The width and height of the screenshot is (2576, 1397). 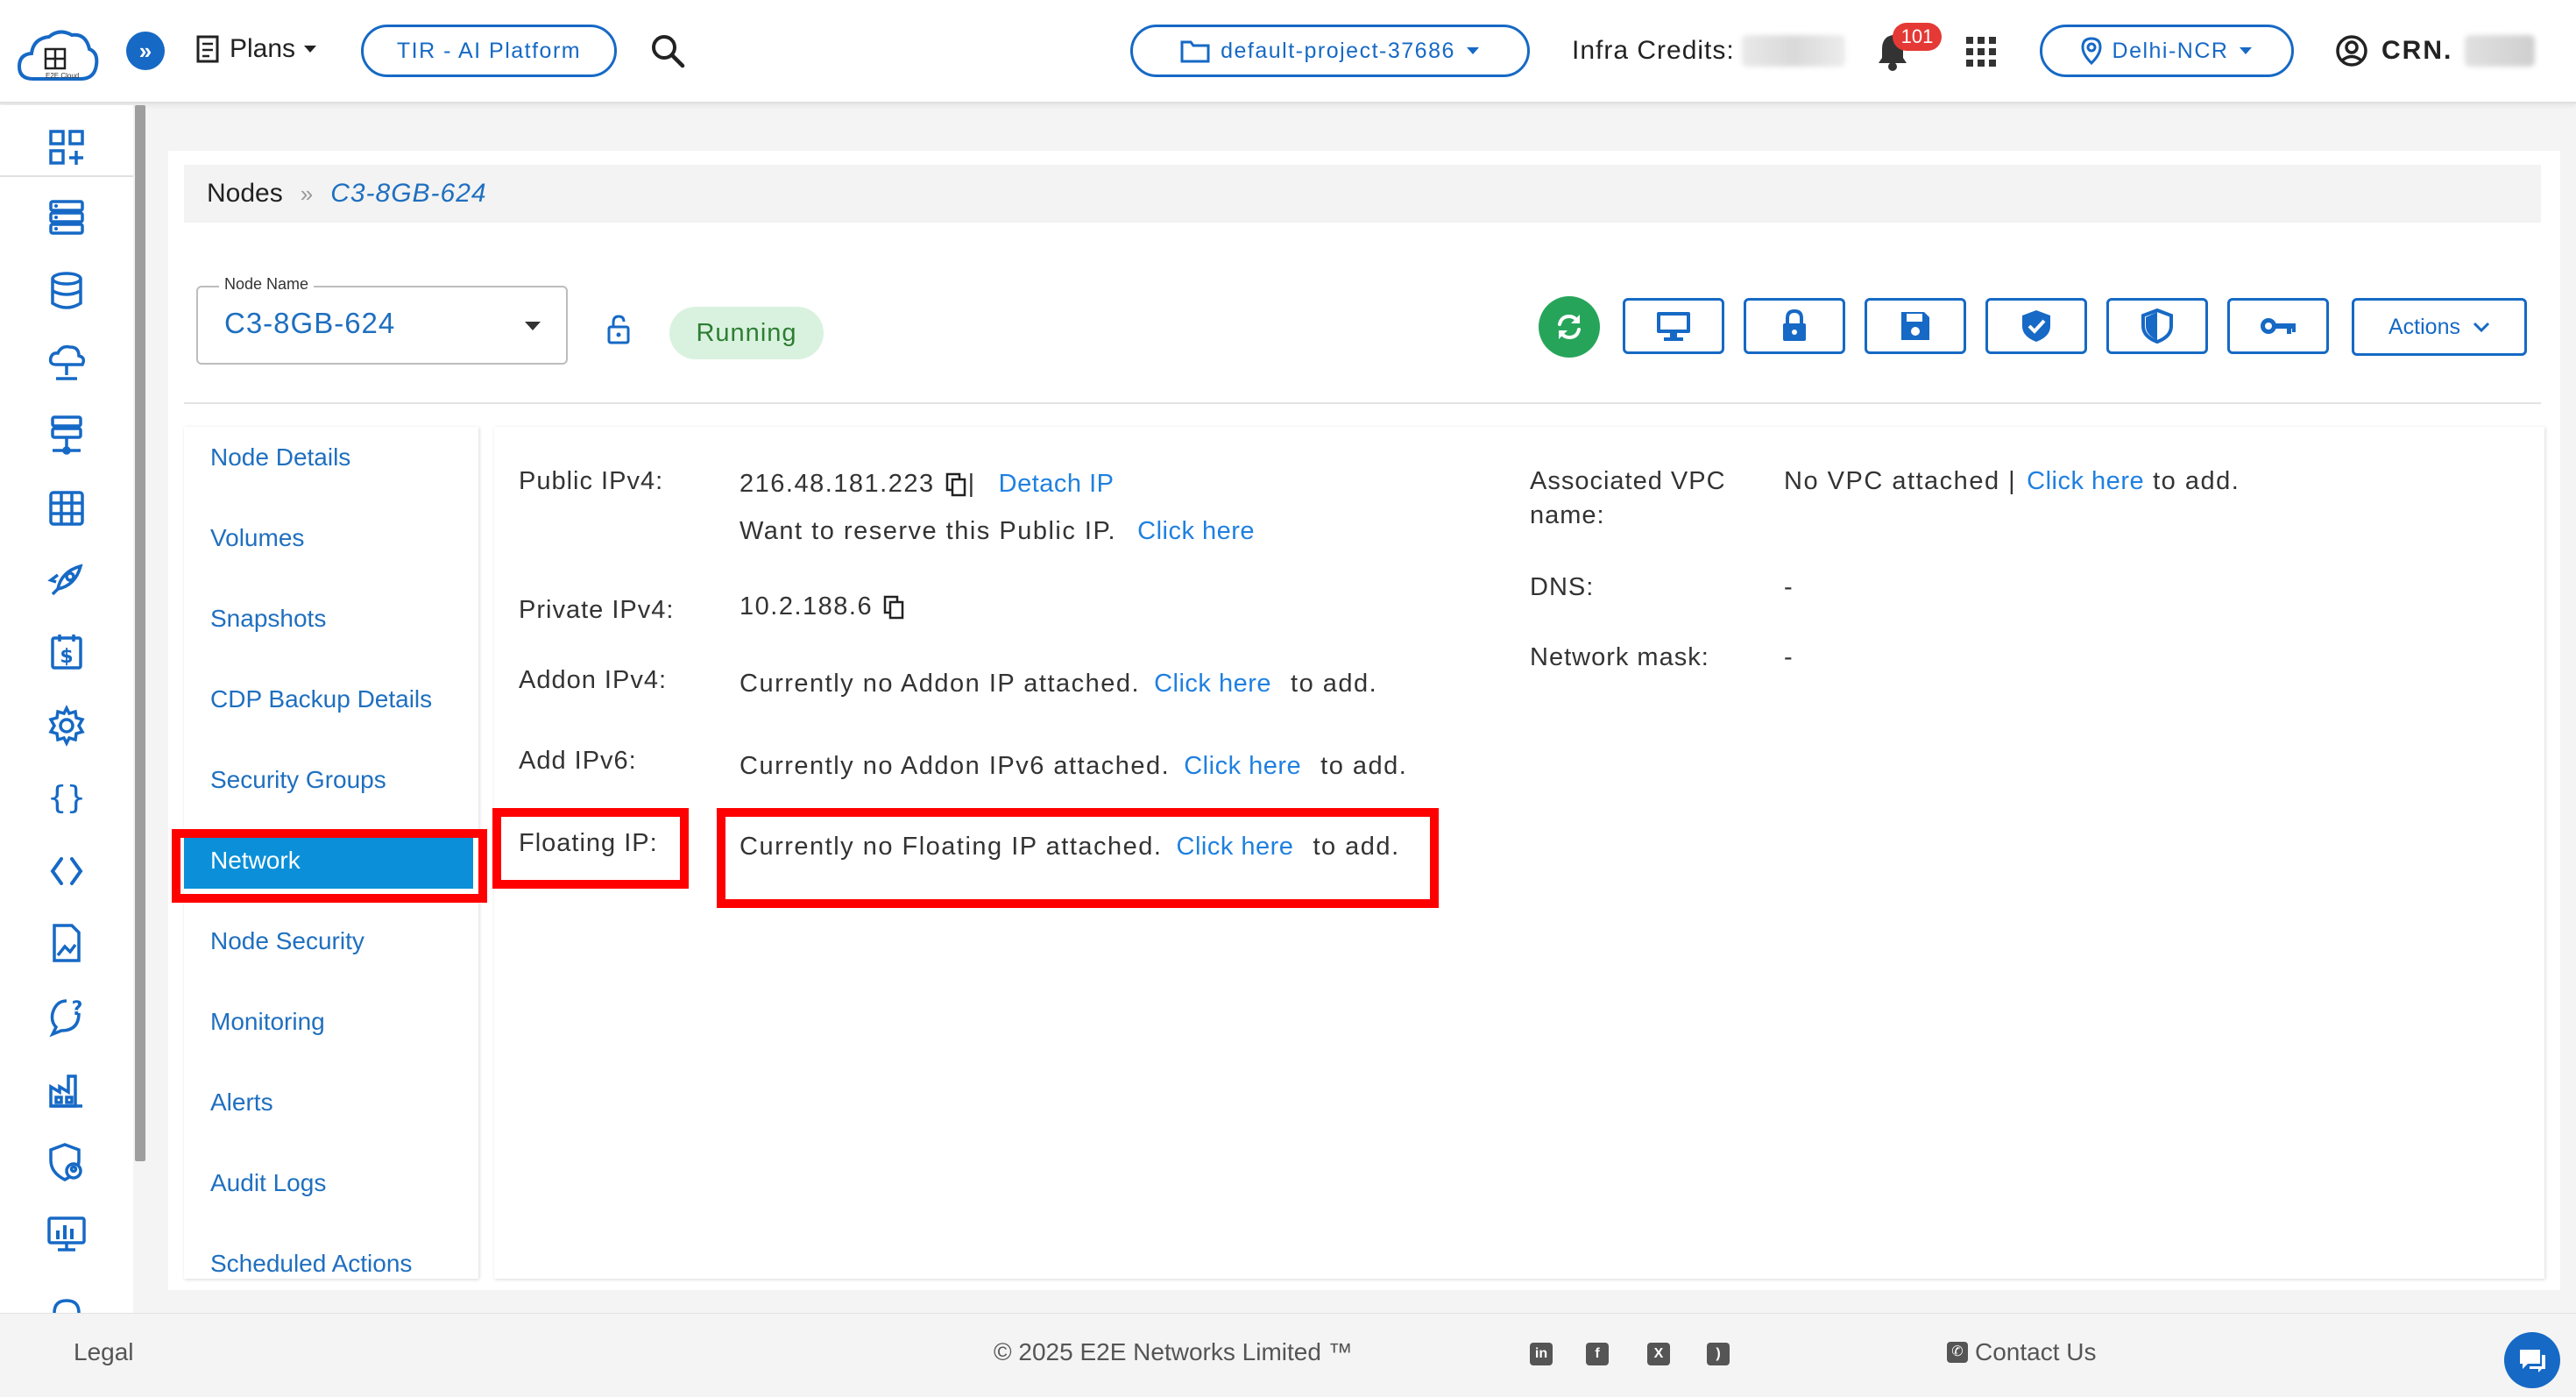 I want to click on save-image-button, so click(x=1915, y=326).